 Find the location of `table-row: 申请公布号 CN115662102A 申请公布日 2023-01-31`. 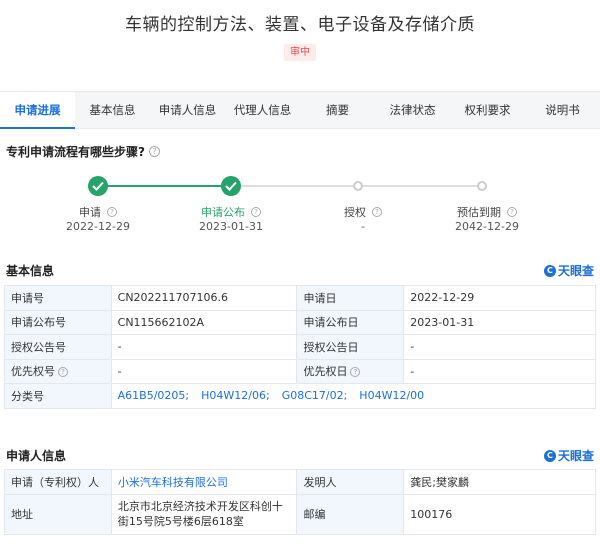

table-row: 申请公布号 CN115662102A 申请公布日 2023-01-31 is located at coordinates (300, 322).